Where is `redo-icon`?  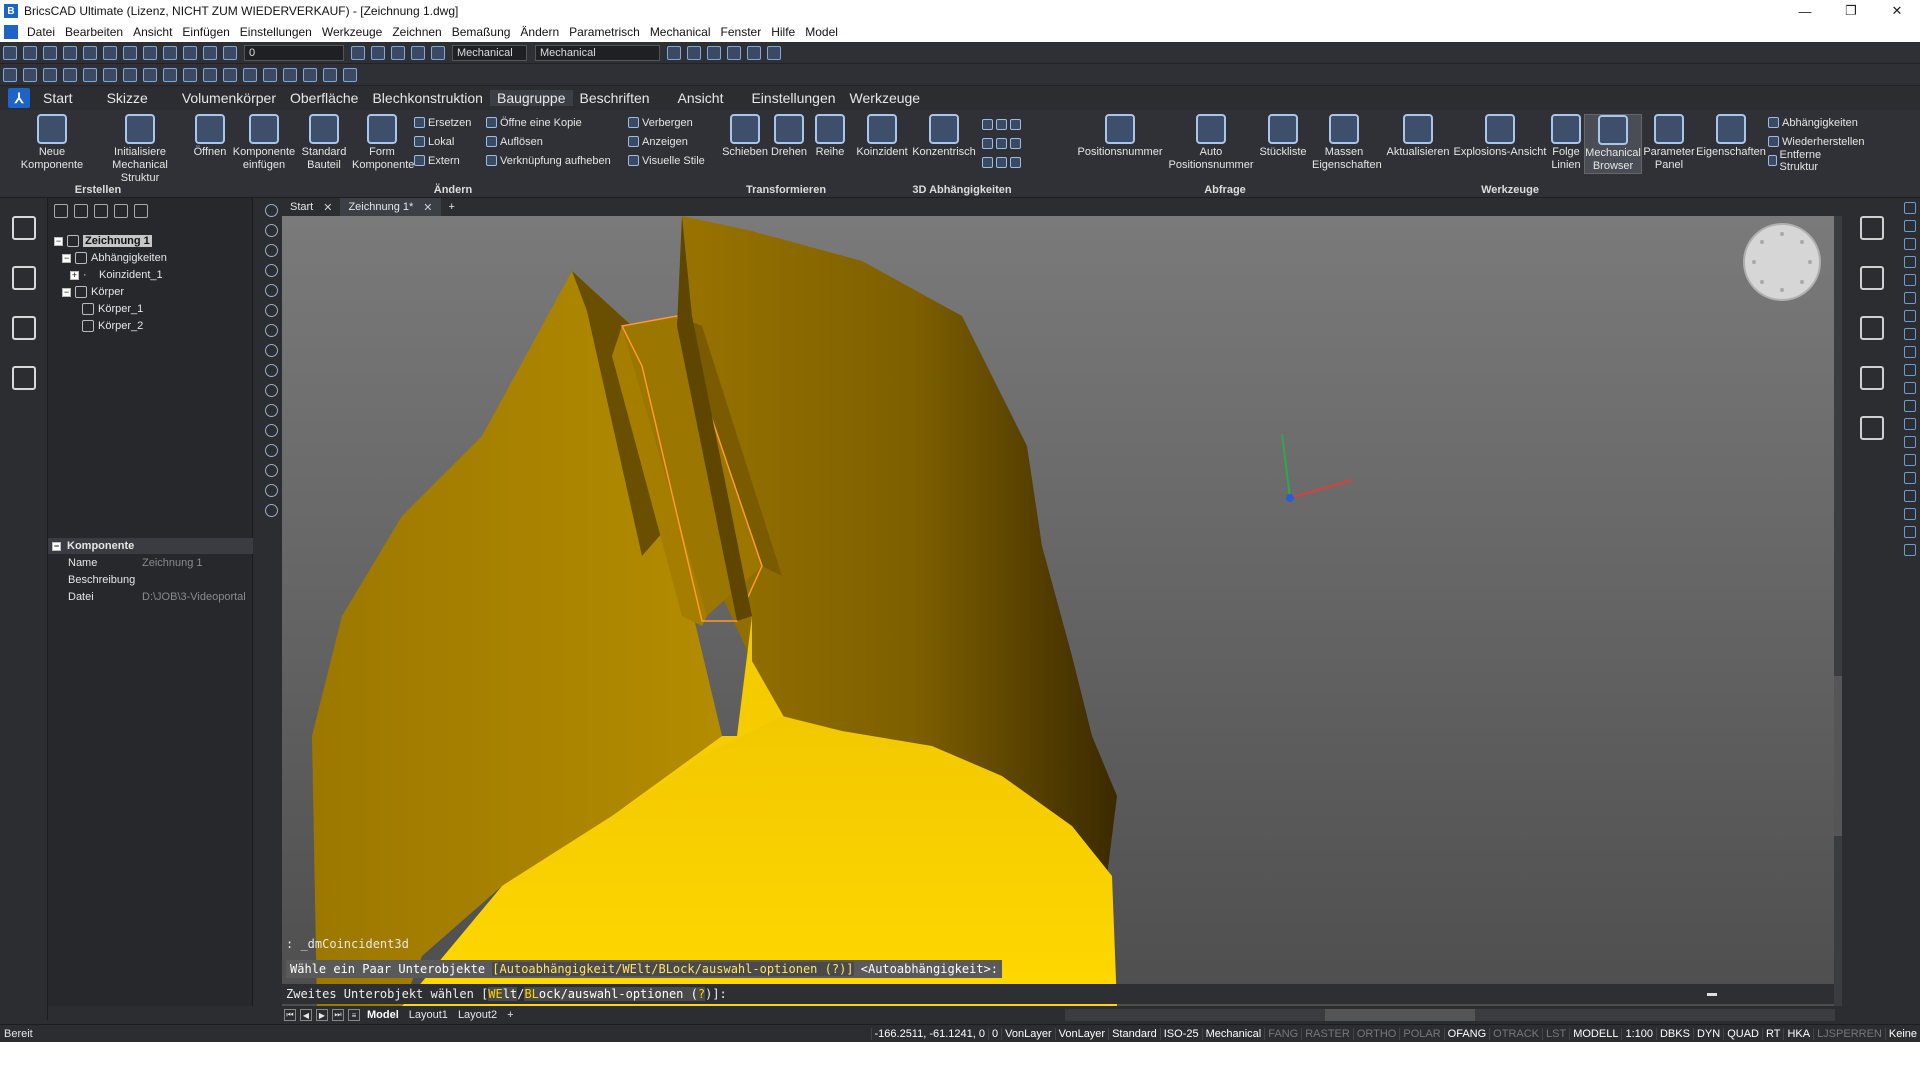
redo-icon is located at coordinates (170, 52).